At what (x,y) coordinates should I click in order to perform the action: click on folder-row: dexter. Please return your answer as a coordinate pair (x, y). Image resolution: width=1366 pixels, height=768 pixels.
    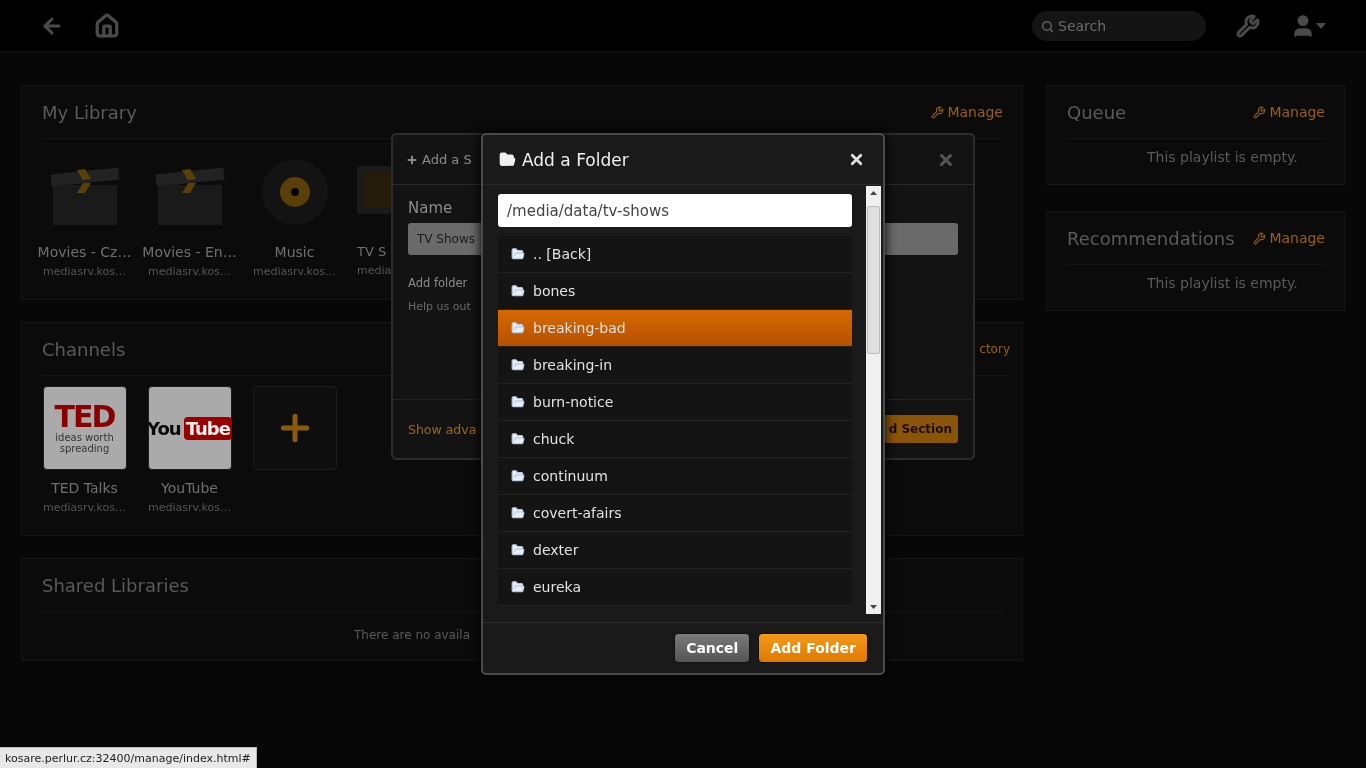
    Looking at the image, I should click on (675, 550).